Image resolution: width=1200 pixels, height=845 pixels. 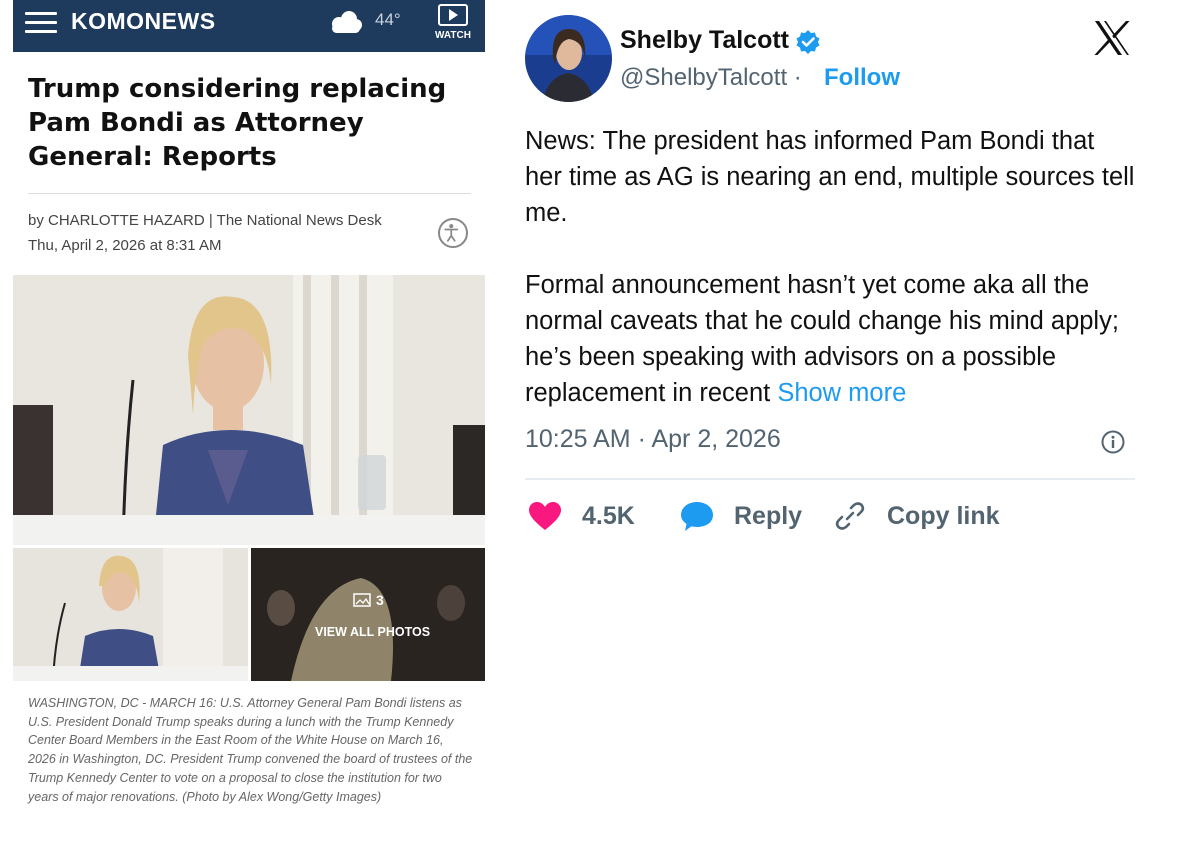 I want to click on site-logo: KOMONEWS, so click(x=143, y=21).